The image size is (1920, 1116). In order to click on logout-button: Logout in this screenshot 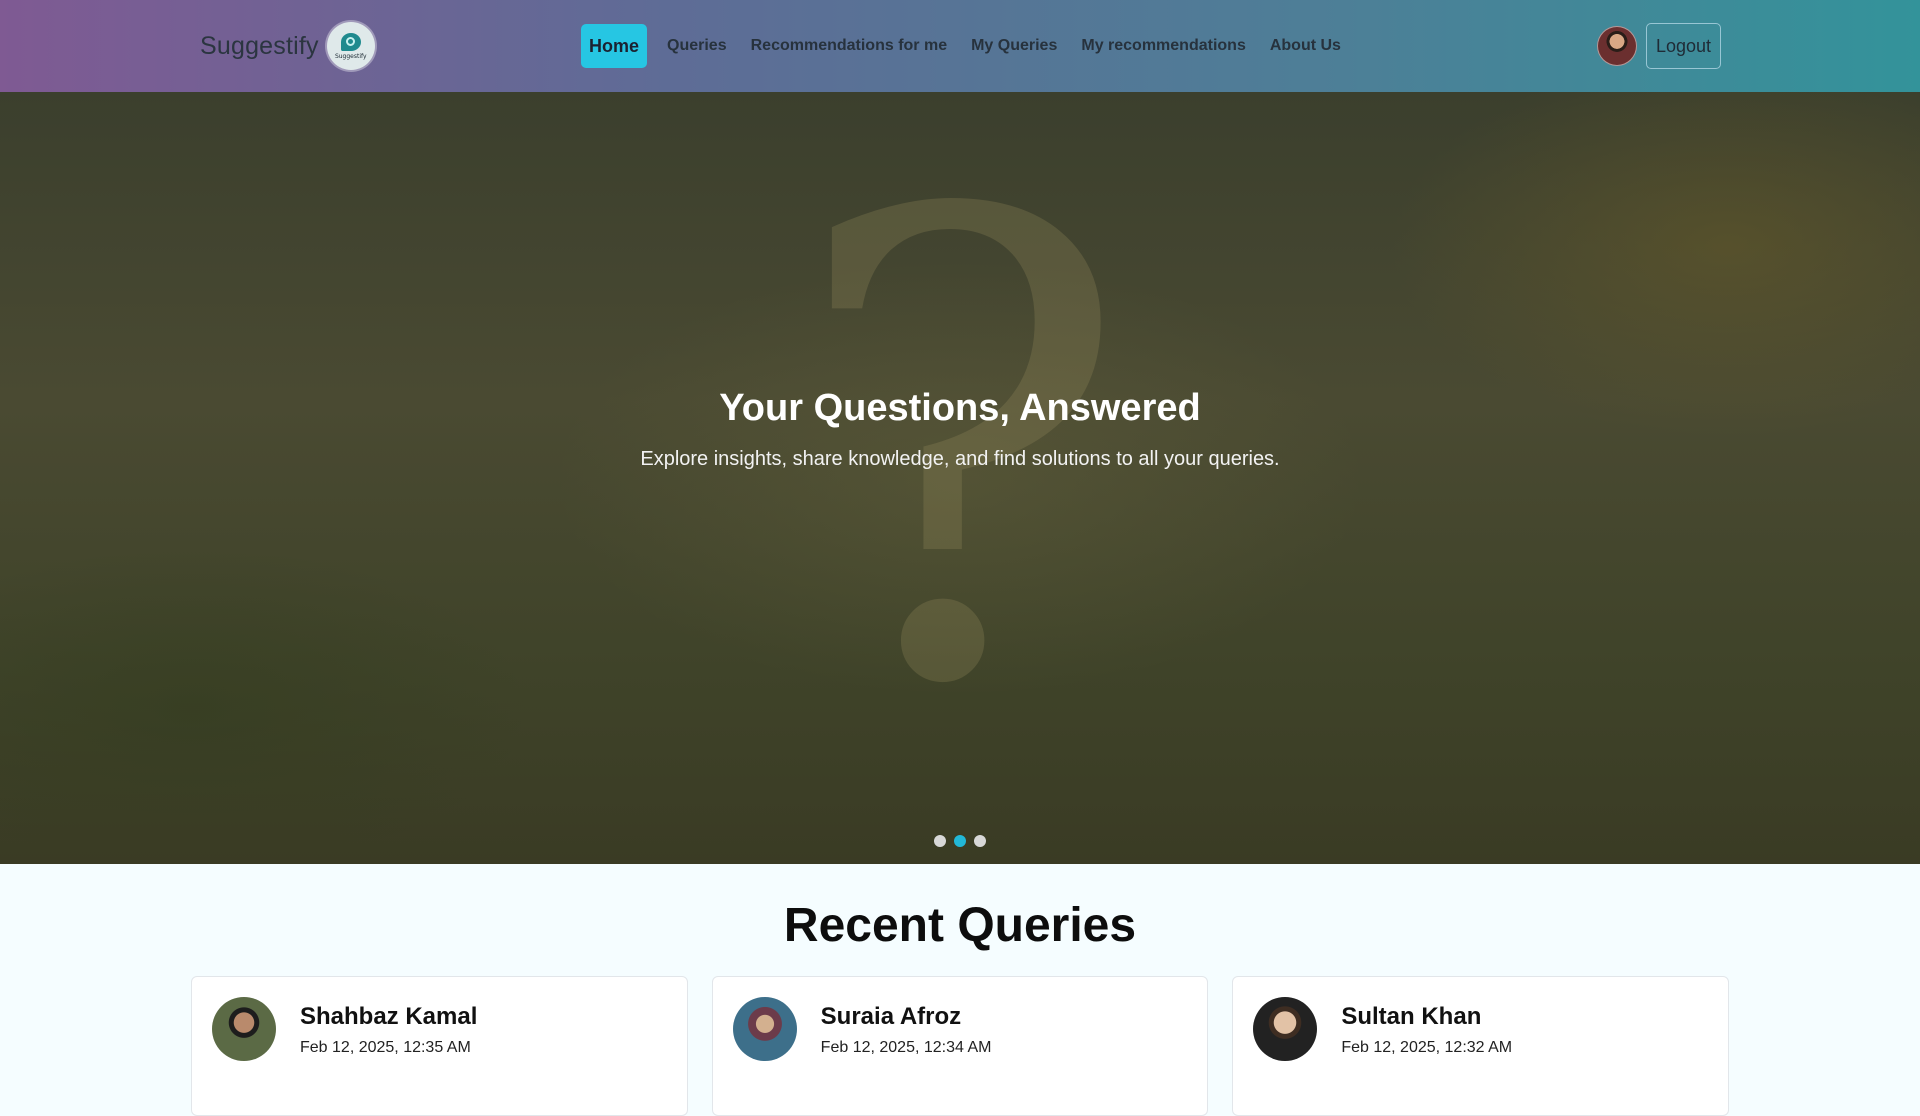, I will do `click(1683, 46)`.